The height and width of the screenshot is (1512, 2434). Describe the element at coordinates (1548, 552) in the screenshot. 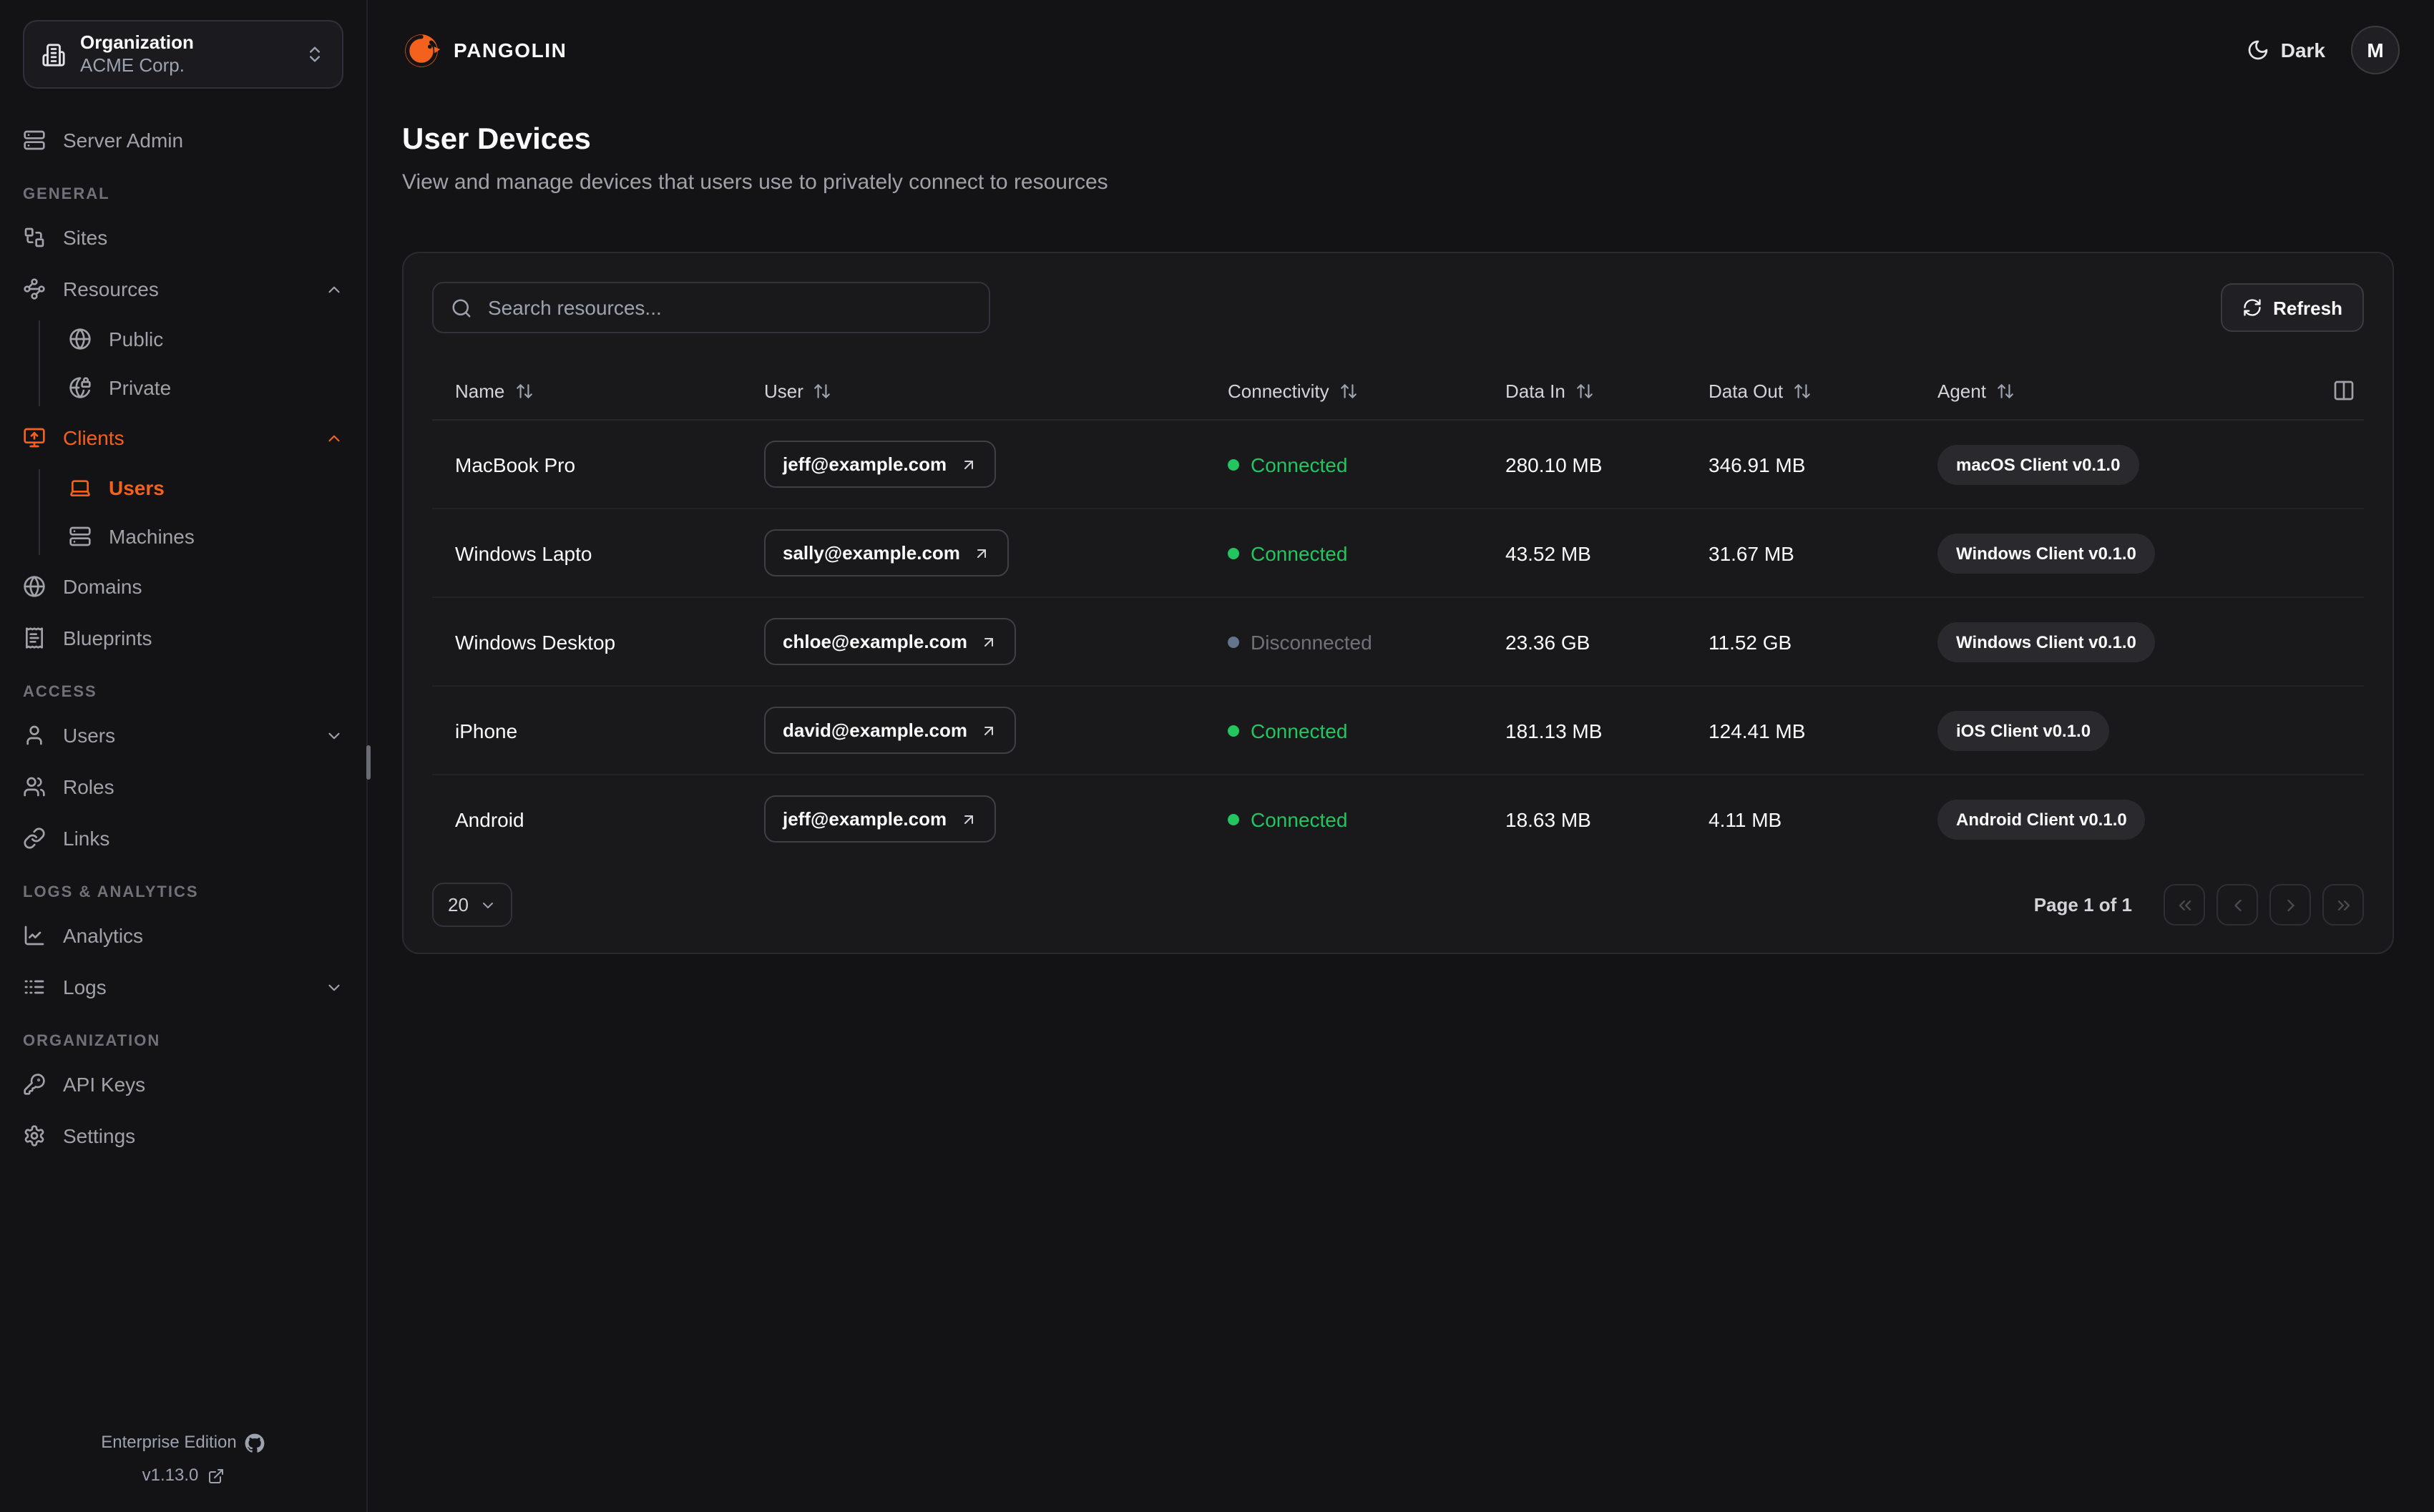

I see `data-in-cell: 43.52 MB` at that location.